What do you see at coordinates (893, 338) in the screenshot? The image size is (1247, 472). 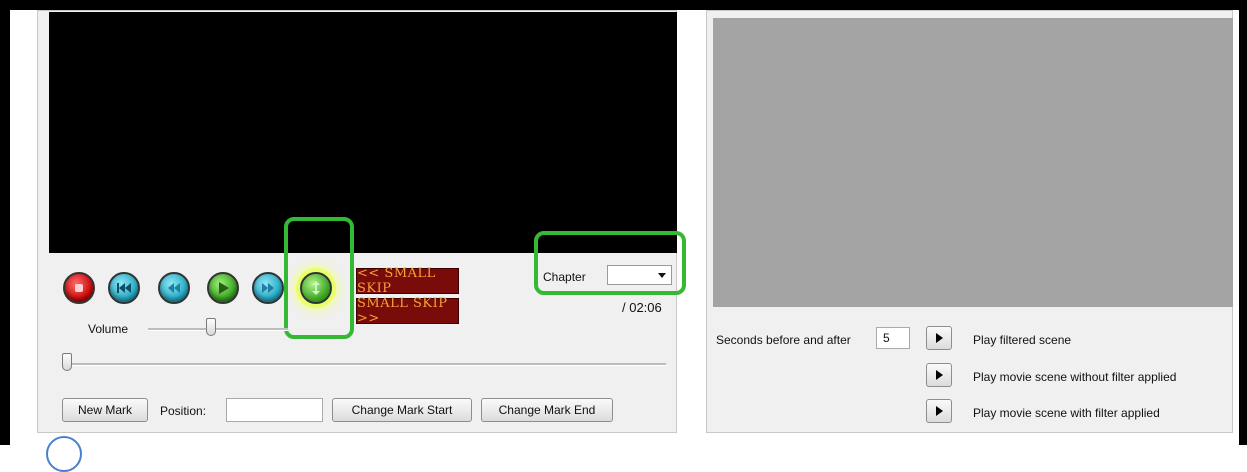 I see `seconds-input: 5` at bounding box center [893, 338].